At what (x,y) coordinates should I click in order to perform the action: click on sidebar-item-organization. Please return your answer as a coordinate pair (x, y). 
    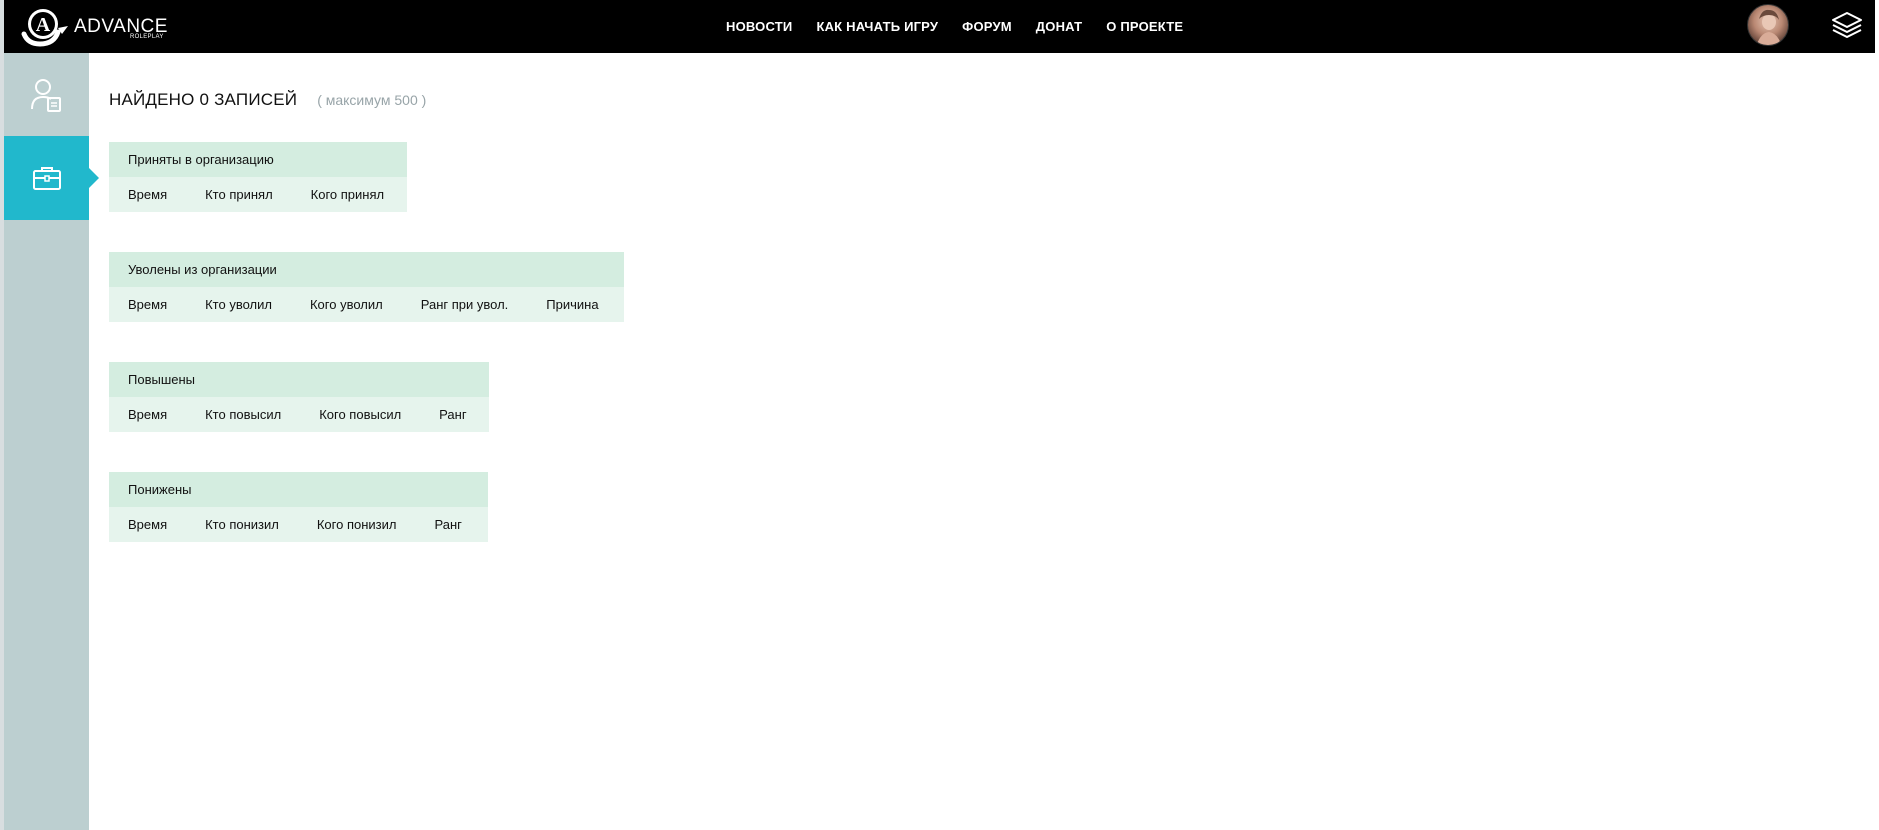
    Looking at the image, I should click on (51, 178).